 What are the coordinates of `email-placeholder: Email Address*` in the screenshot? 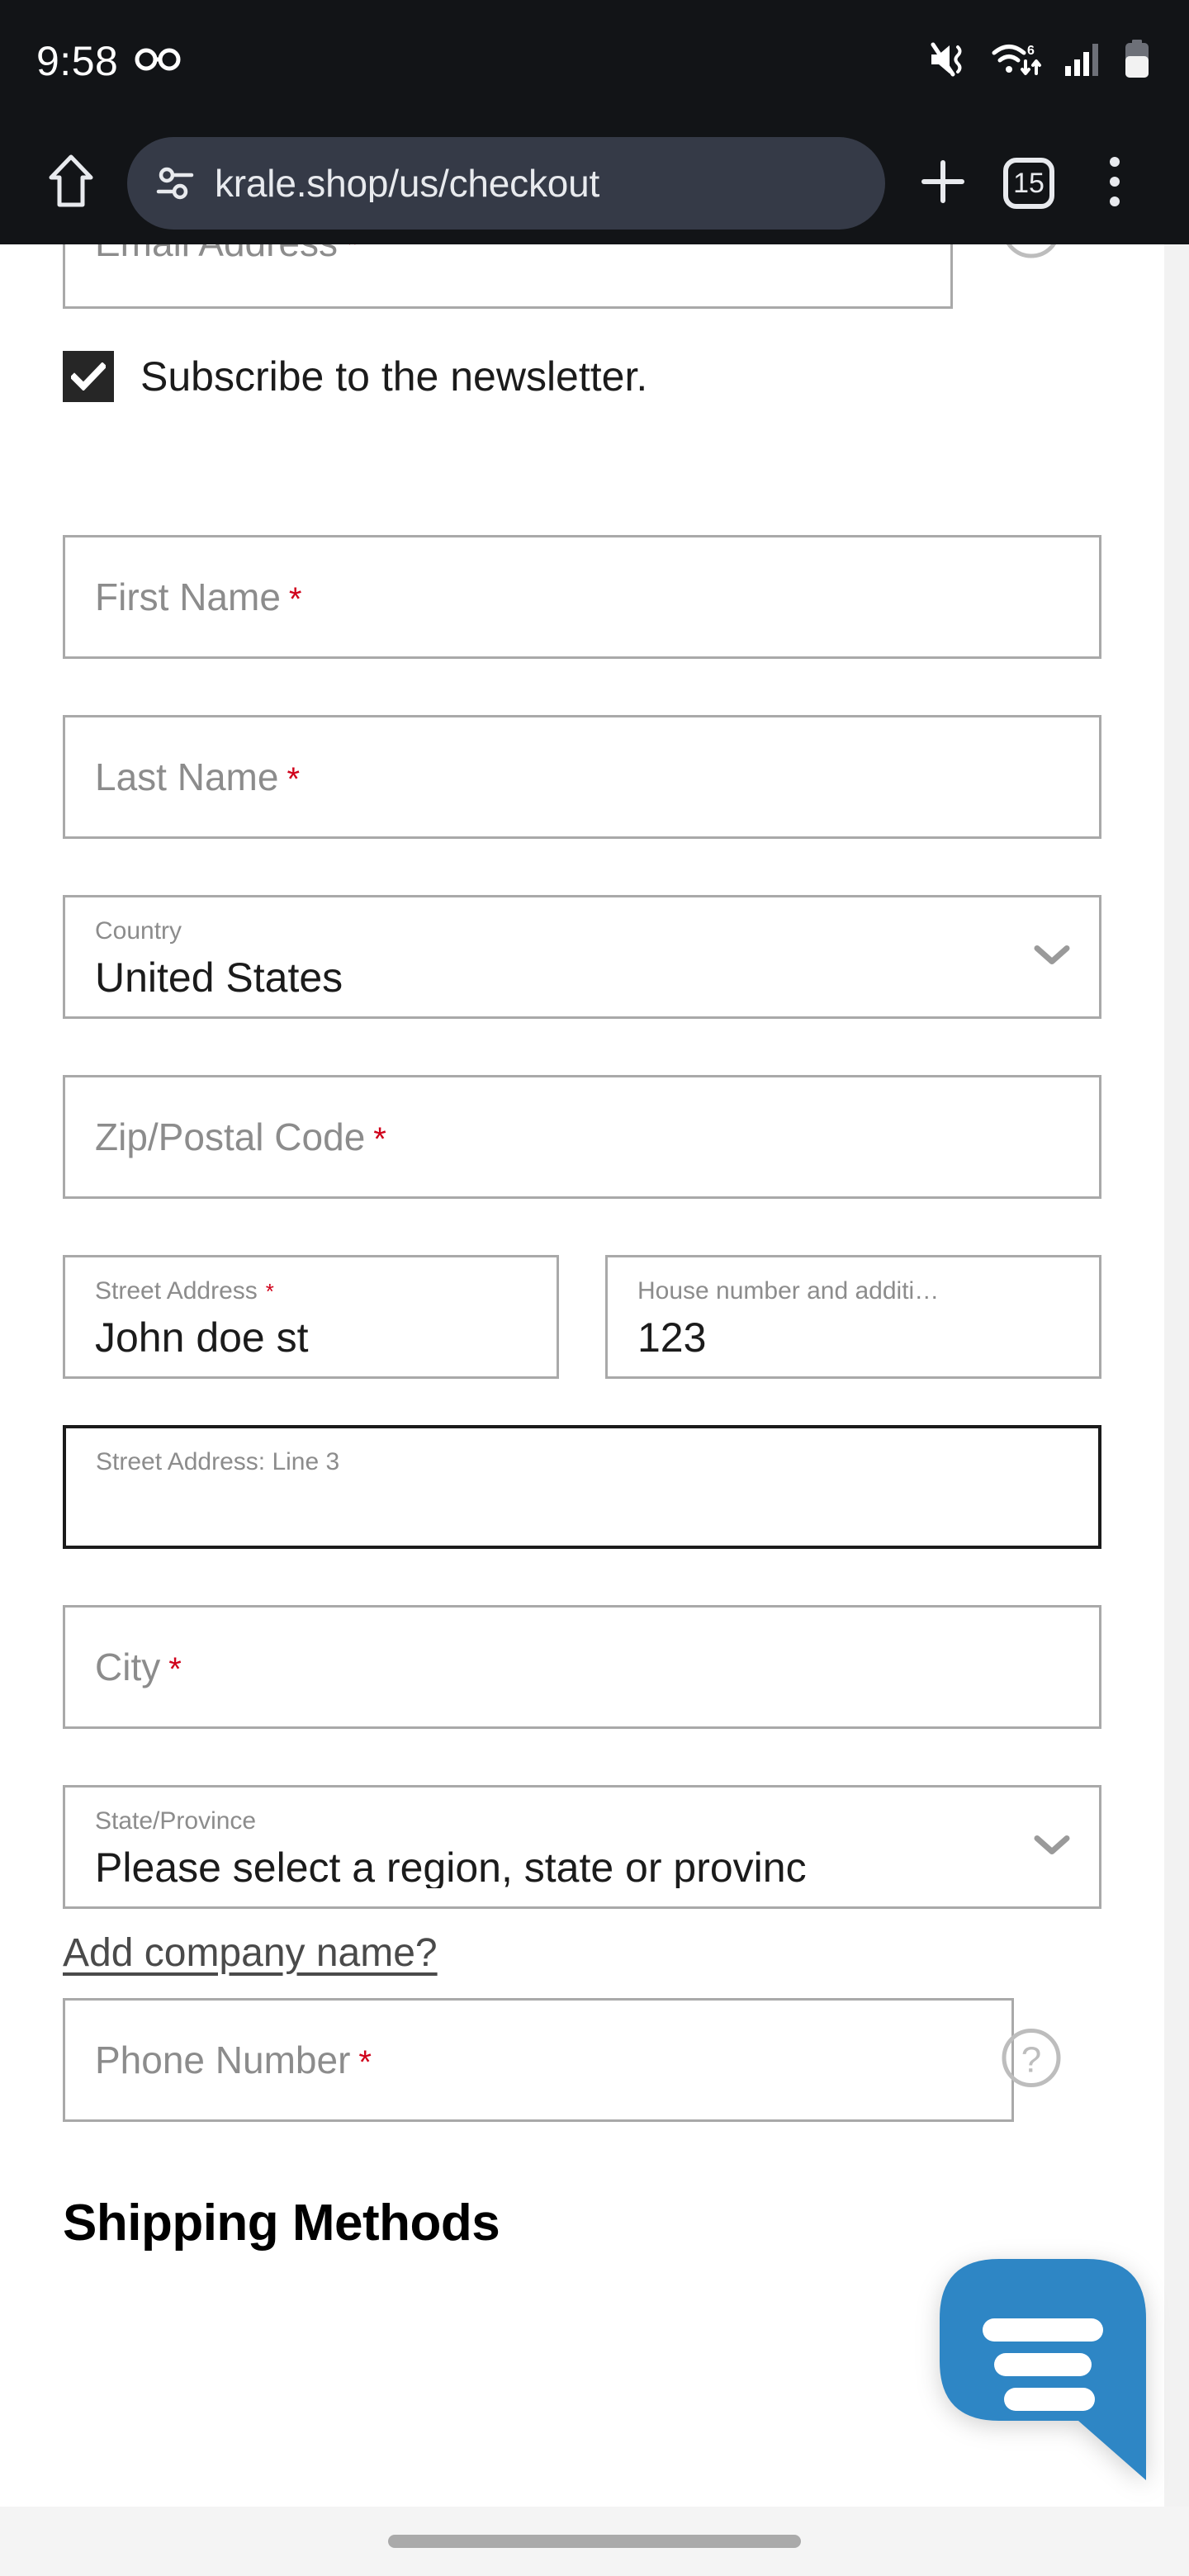 It's located at (227, 253).